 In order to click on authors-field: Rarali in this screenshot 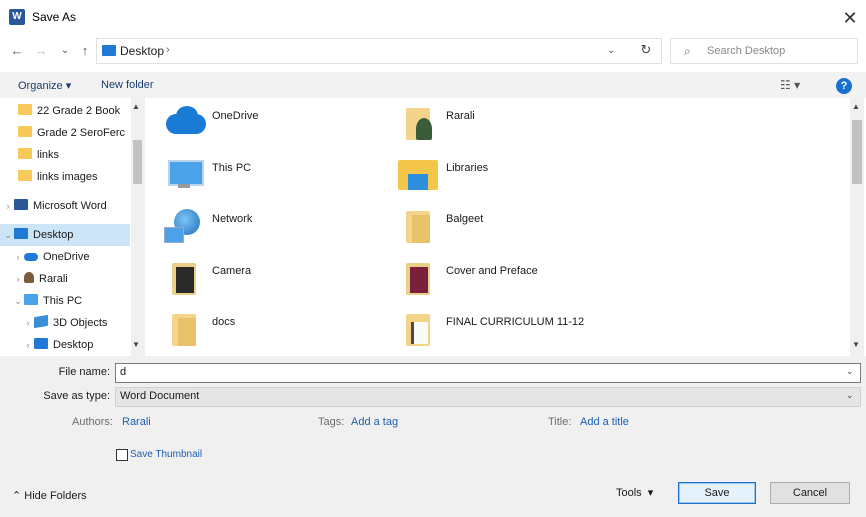, I will do `click(136, 422)`.